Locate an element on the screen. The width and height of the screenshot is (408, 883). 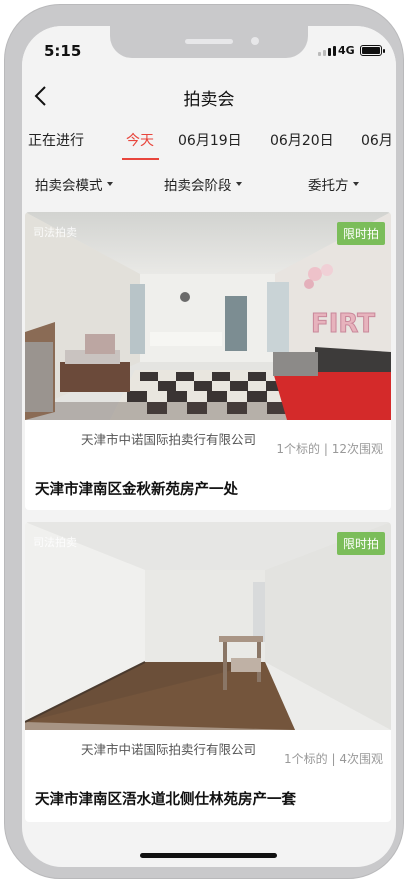
tab-june-more: 06月 is located at coordinates (377, 140).